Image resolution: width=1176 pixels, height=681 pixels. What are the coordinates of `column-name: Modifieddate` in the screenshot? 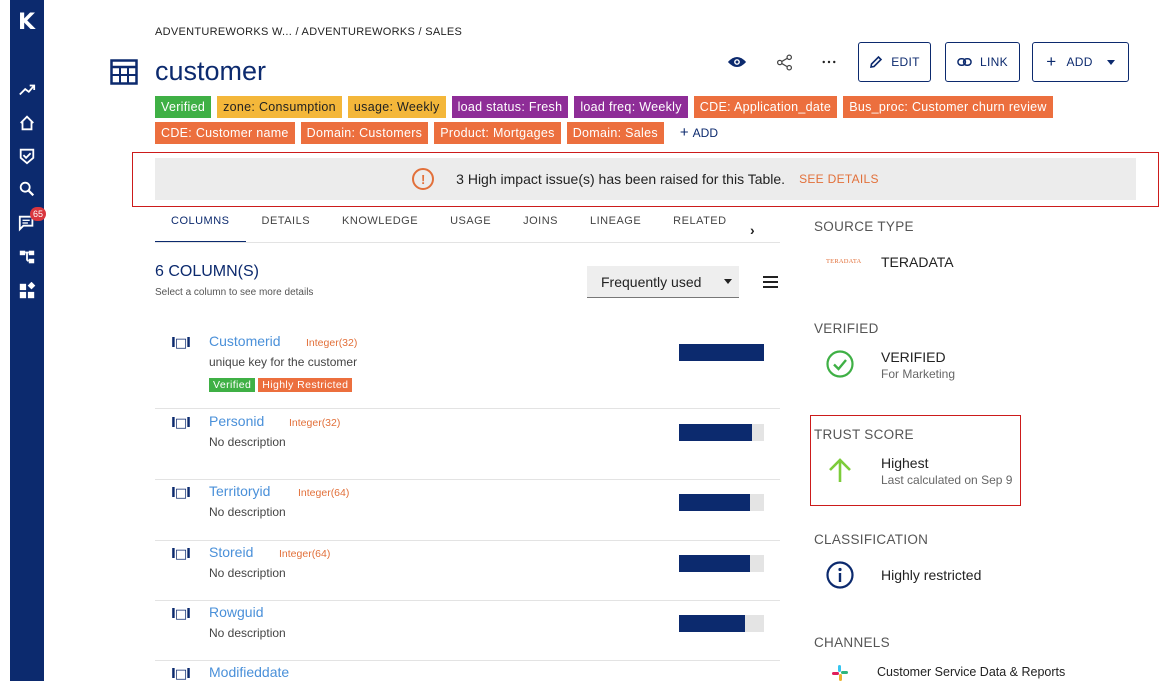 It's located at (249, 672).